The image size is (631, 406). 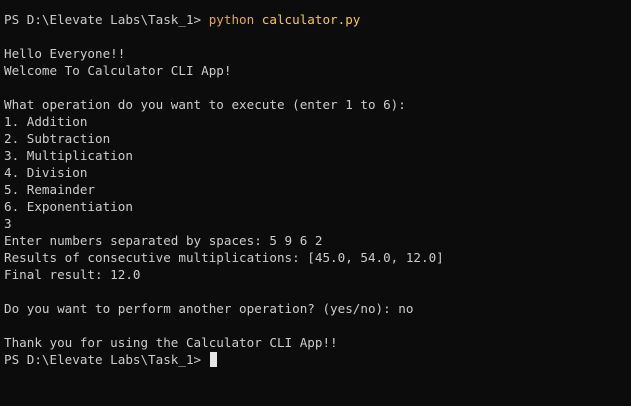 What do you see at coordinates (307, 19) in the screenshot?
I see `command-argument: calculator.py` at bounding box center [307, 19].